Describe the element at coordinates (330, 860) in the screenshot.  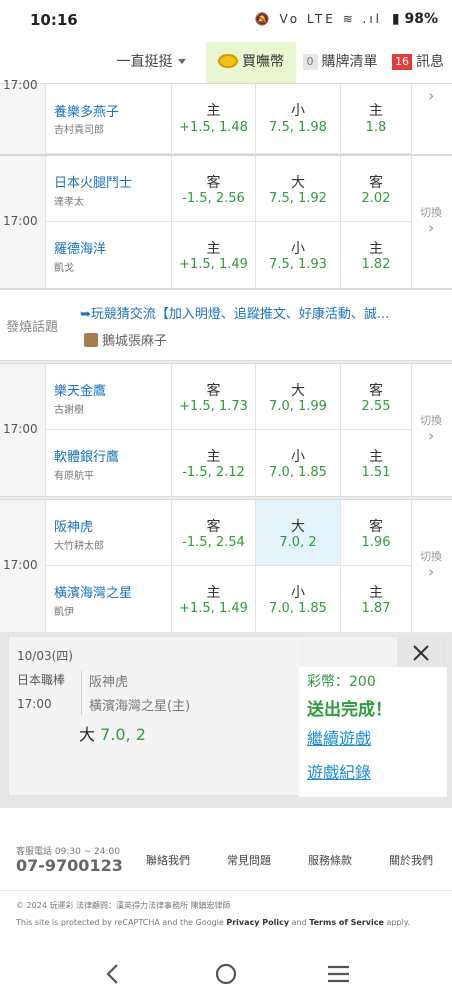
I see `footer-link-terms: 服務條款` at that location.